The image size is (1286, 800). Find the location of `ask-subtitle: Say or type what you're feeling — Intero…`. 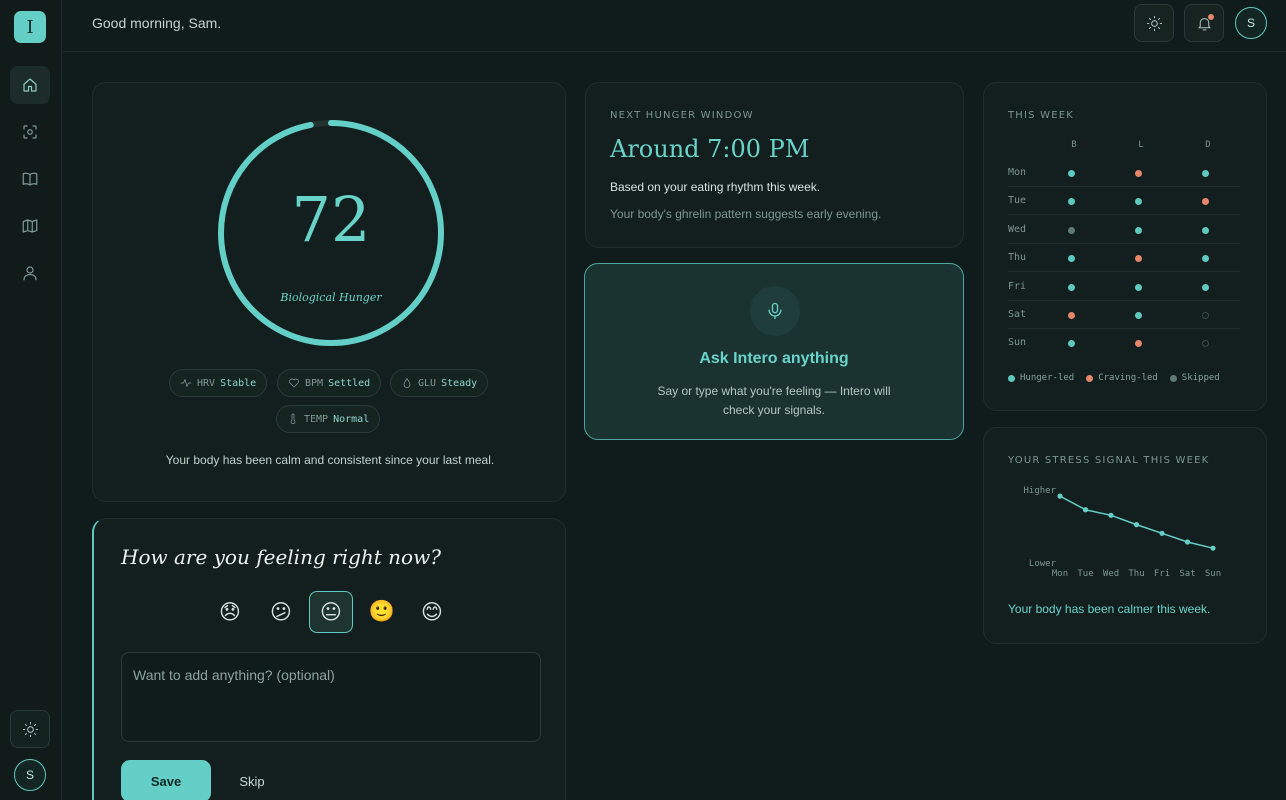

ask-subtitle: Say or type what you're feeling — Intero… is located at coordinates (774, 400).